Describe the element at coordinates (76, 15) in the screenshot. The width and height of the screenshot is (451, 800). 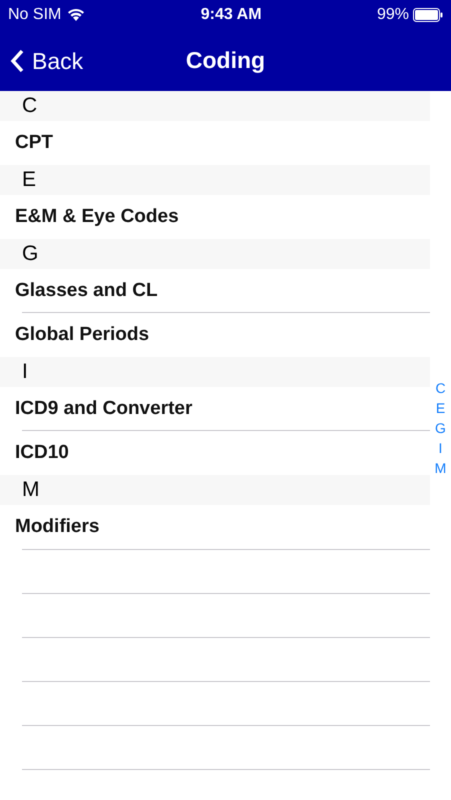
I see `wifi-icon` at that location.